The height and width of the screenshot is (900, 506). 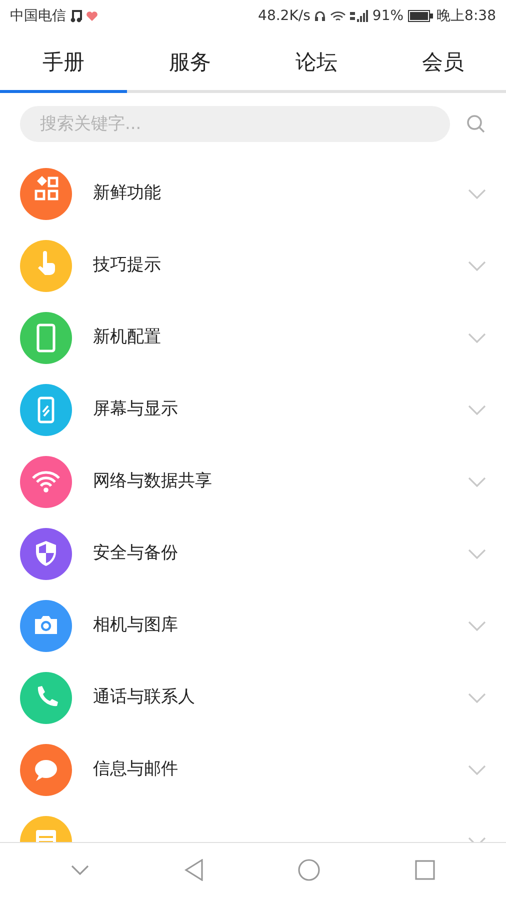 I want to click on battery-percent: 91%, so click(x=388, y=16).